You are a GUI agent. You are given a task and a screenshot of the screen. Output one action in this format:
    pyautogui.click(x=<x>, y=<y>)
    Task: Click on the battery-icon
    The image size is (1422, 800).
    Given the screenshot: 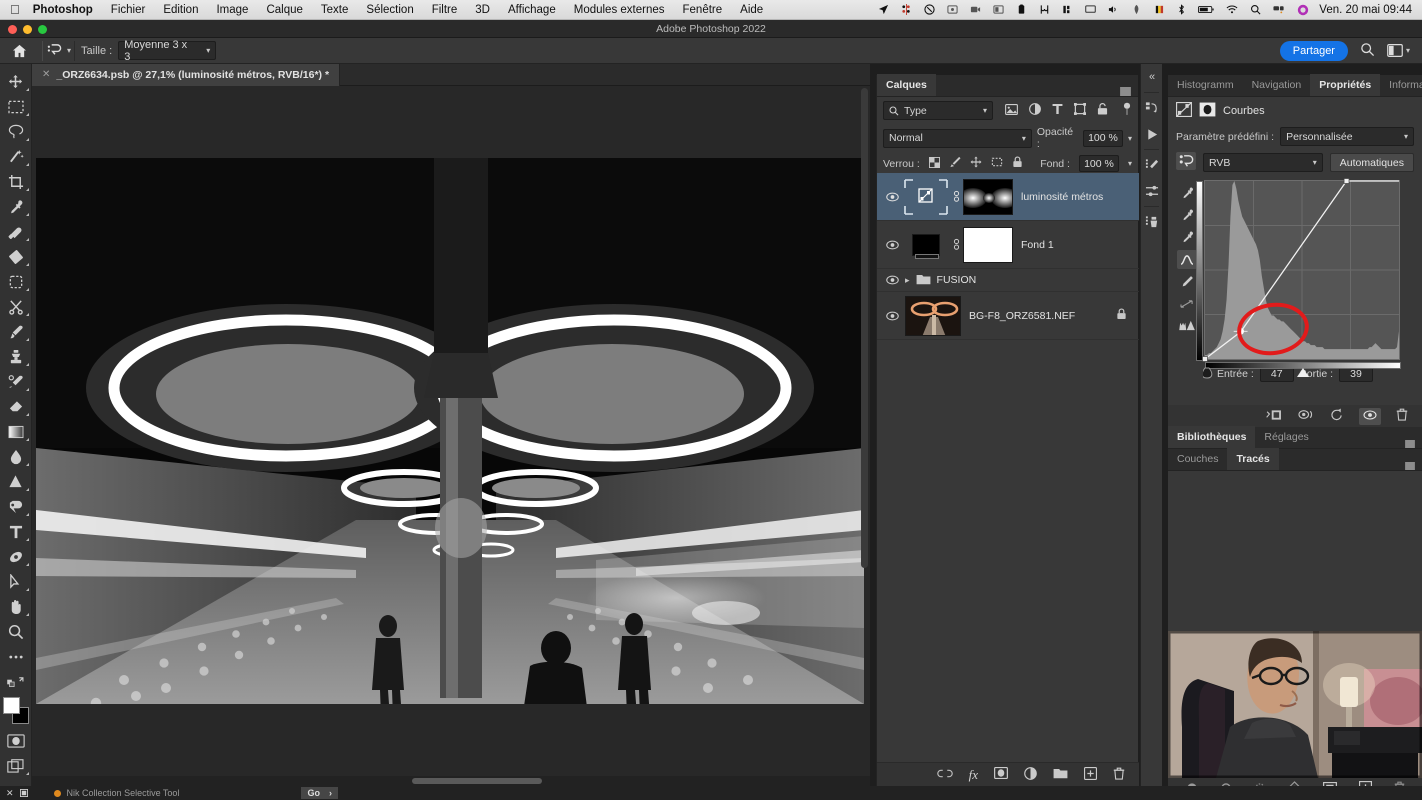 What is the action you would take?
    pyautogui.click(x=1206, y=9)
    